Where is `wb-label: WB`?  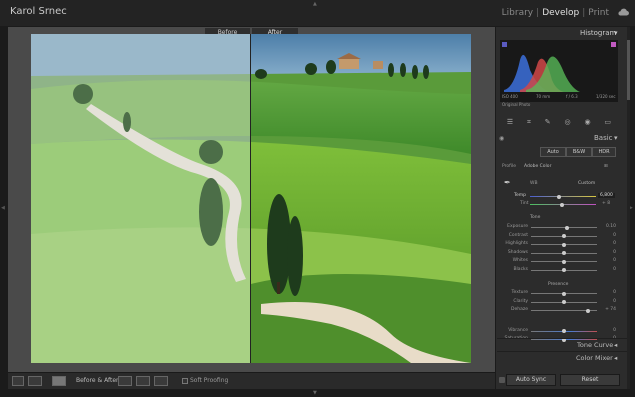
wb-label: WB is located at coordinates (534, 183).